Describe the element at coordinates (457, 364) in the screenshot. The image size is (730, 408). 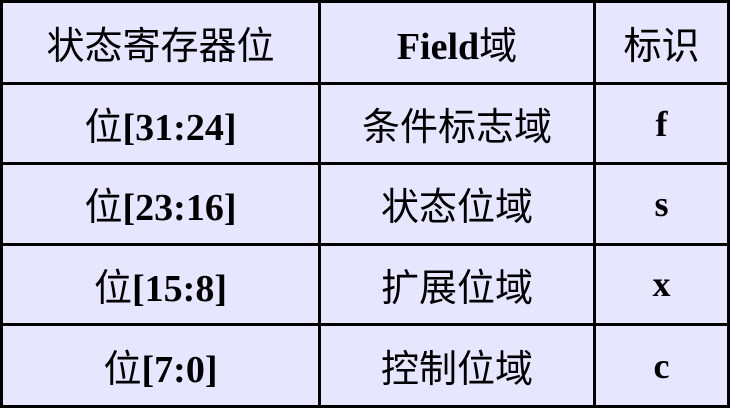
I see `cell-field-name: 控制位域` at that location.